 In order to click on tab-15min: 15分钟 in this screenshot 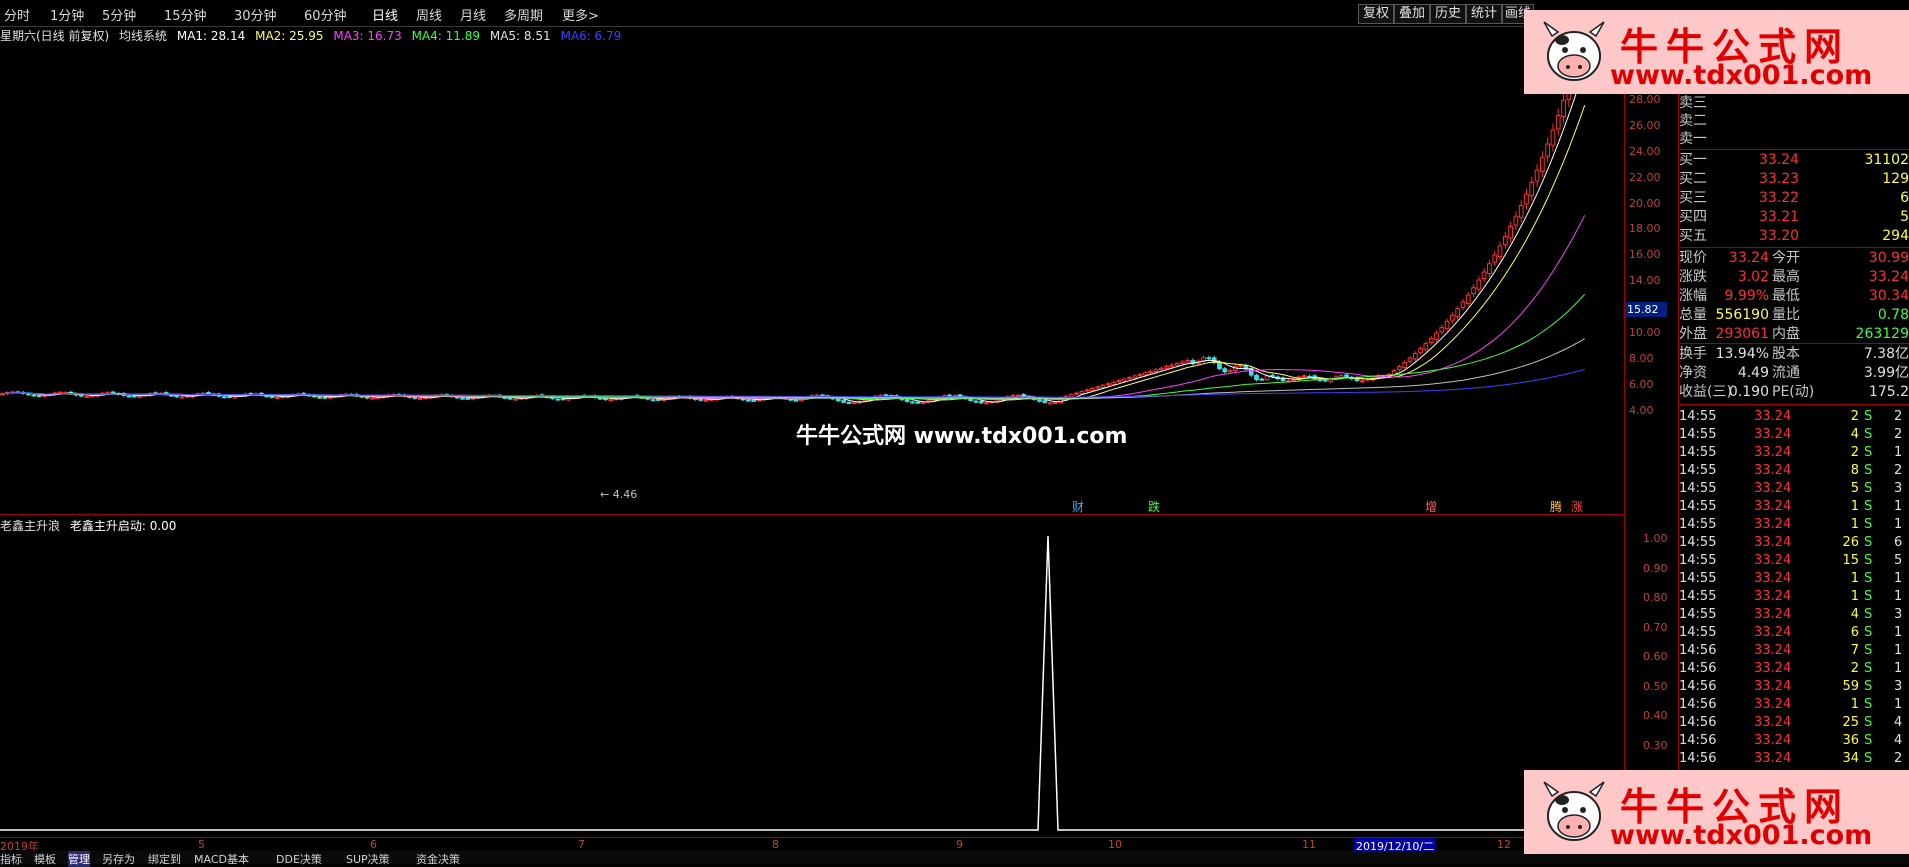, I will do `click(185, 14)`.